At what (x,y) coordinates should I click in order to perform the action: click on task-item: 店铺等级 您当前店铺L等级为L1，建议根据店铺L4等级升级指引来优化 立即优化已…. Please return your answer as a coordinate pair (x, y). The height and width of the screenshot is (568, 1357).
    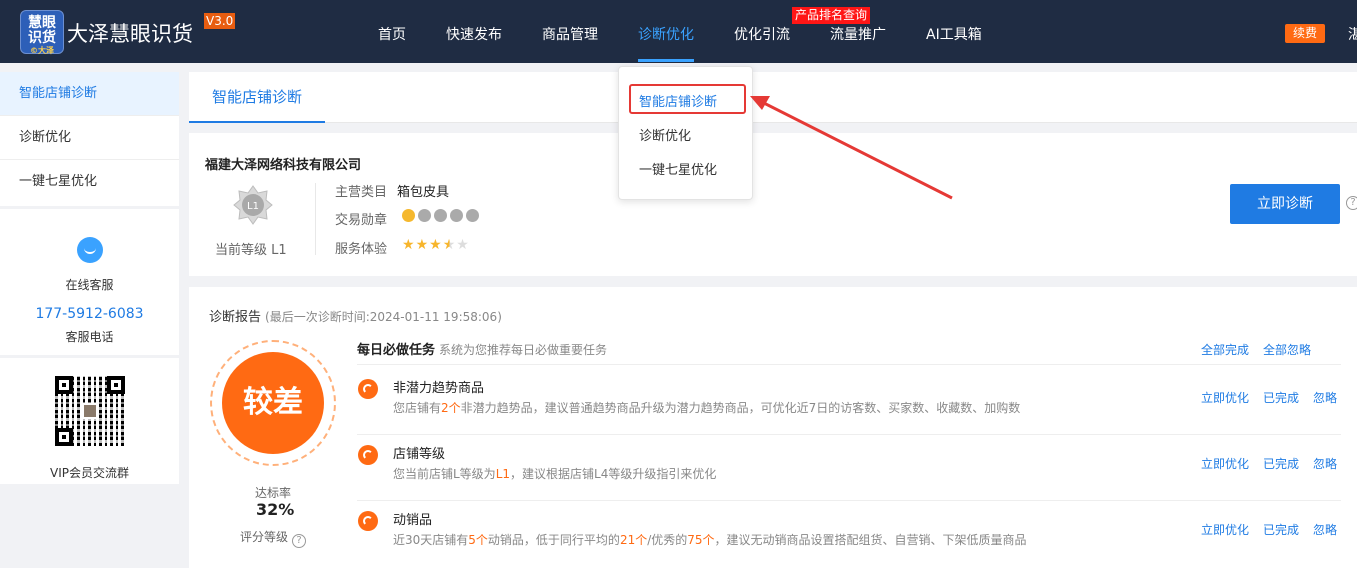
    Looking at the image, I should click on (849, 468).